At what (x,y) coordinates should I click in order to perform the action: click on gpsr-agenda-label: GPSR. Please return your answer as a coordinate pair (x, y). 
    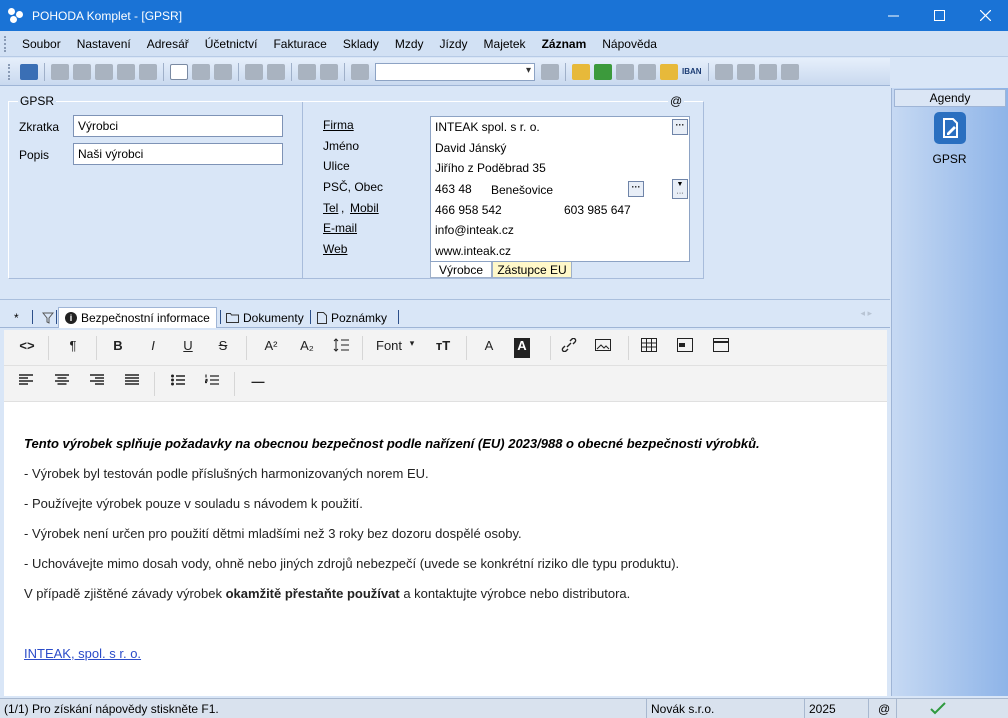
    Looking at the image, I should click on (949, 159).